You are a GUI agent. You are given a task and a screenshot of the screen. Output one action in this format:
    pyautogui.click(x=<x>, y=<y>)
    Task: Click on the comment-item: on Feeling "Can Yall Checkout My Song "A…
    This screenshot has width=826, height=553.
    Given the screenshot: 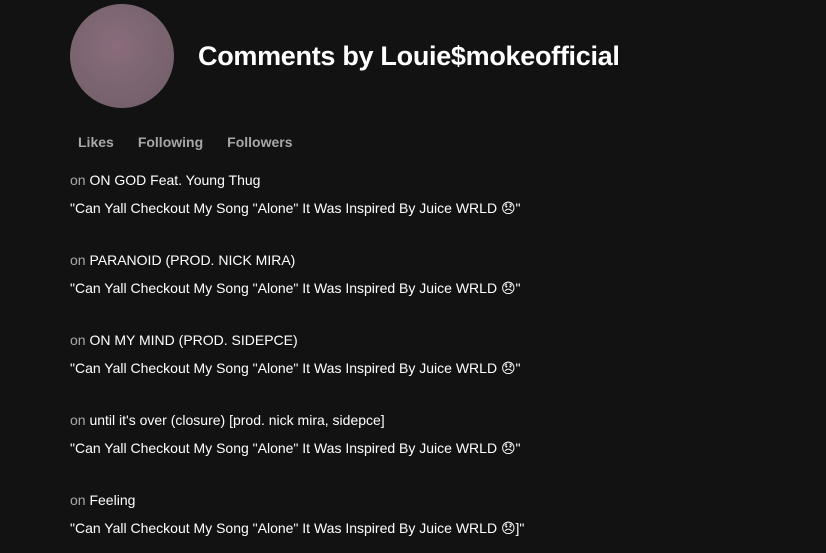 What is the action you would take?
    pyautogui.click(x=440, y=522)
    